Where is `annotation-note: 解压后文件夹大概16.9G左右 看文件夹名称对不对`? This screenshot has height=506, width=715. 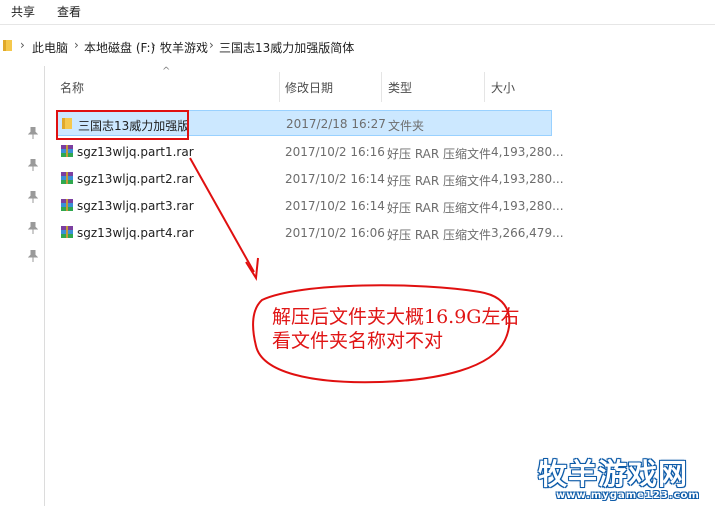
annotation-note: 解压后文件夹大概16.9G左右 看文件夹名称对不对 is located at coordinates (395, 329).